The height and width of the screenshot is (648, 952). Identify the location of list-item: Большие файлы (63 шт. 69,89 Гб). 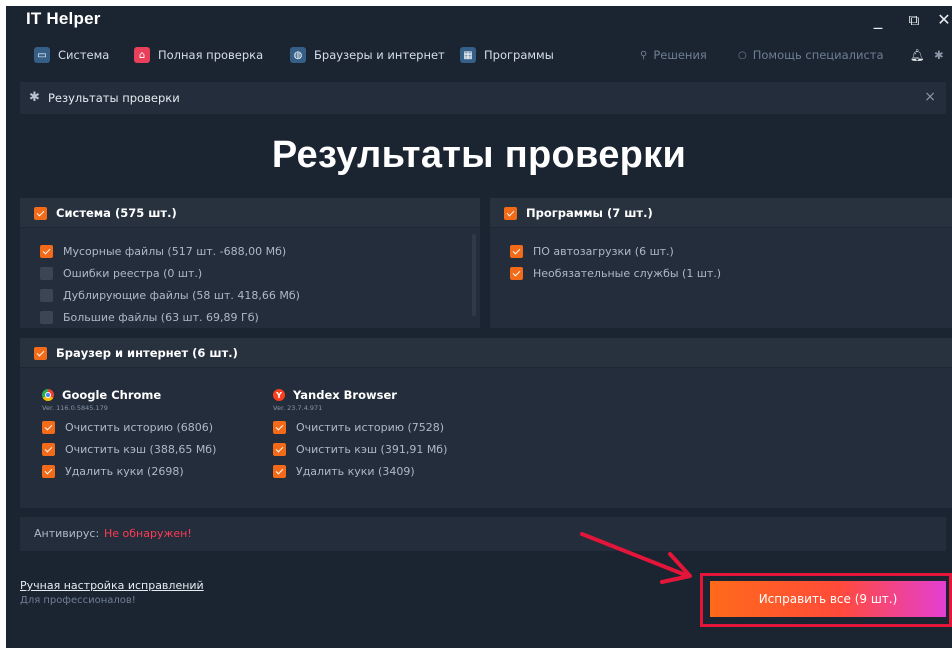
(149, 317).